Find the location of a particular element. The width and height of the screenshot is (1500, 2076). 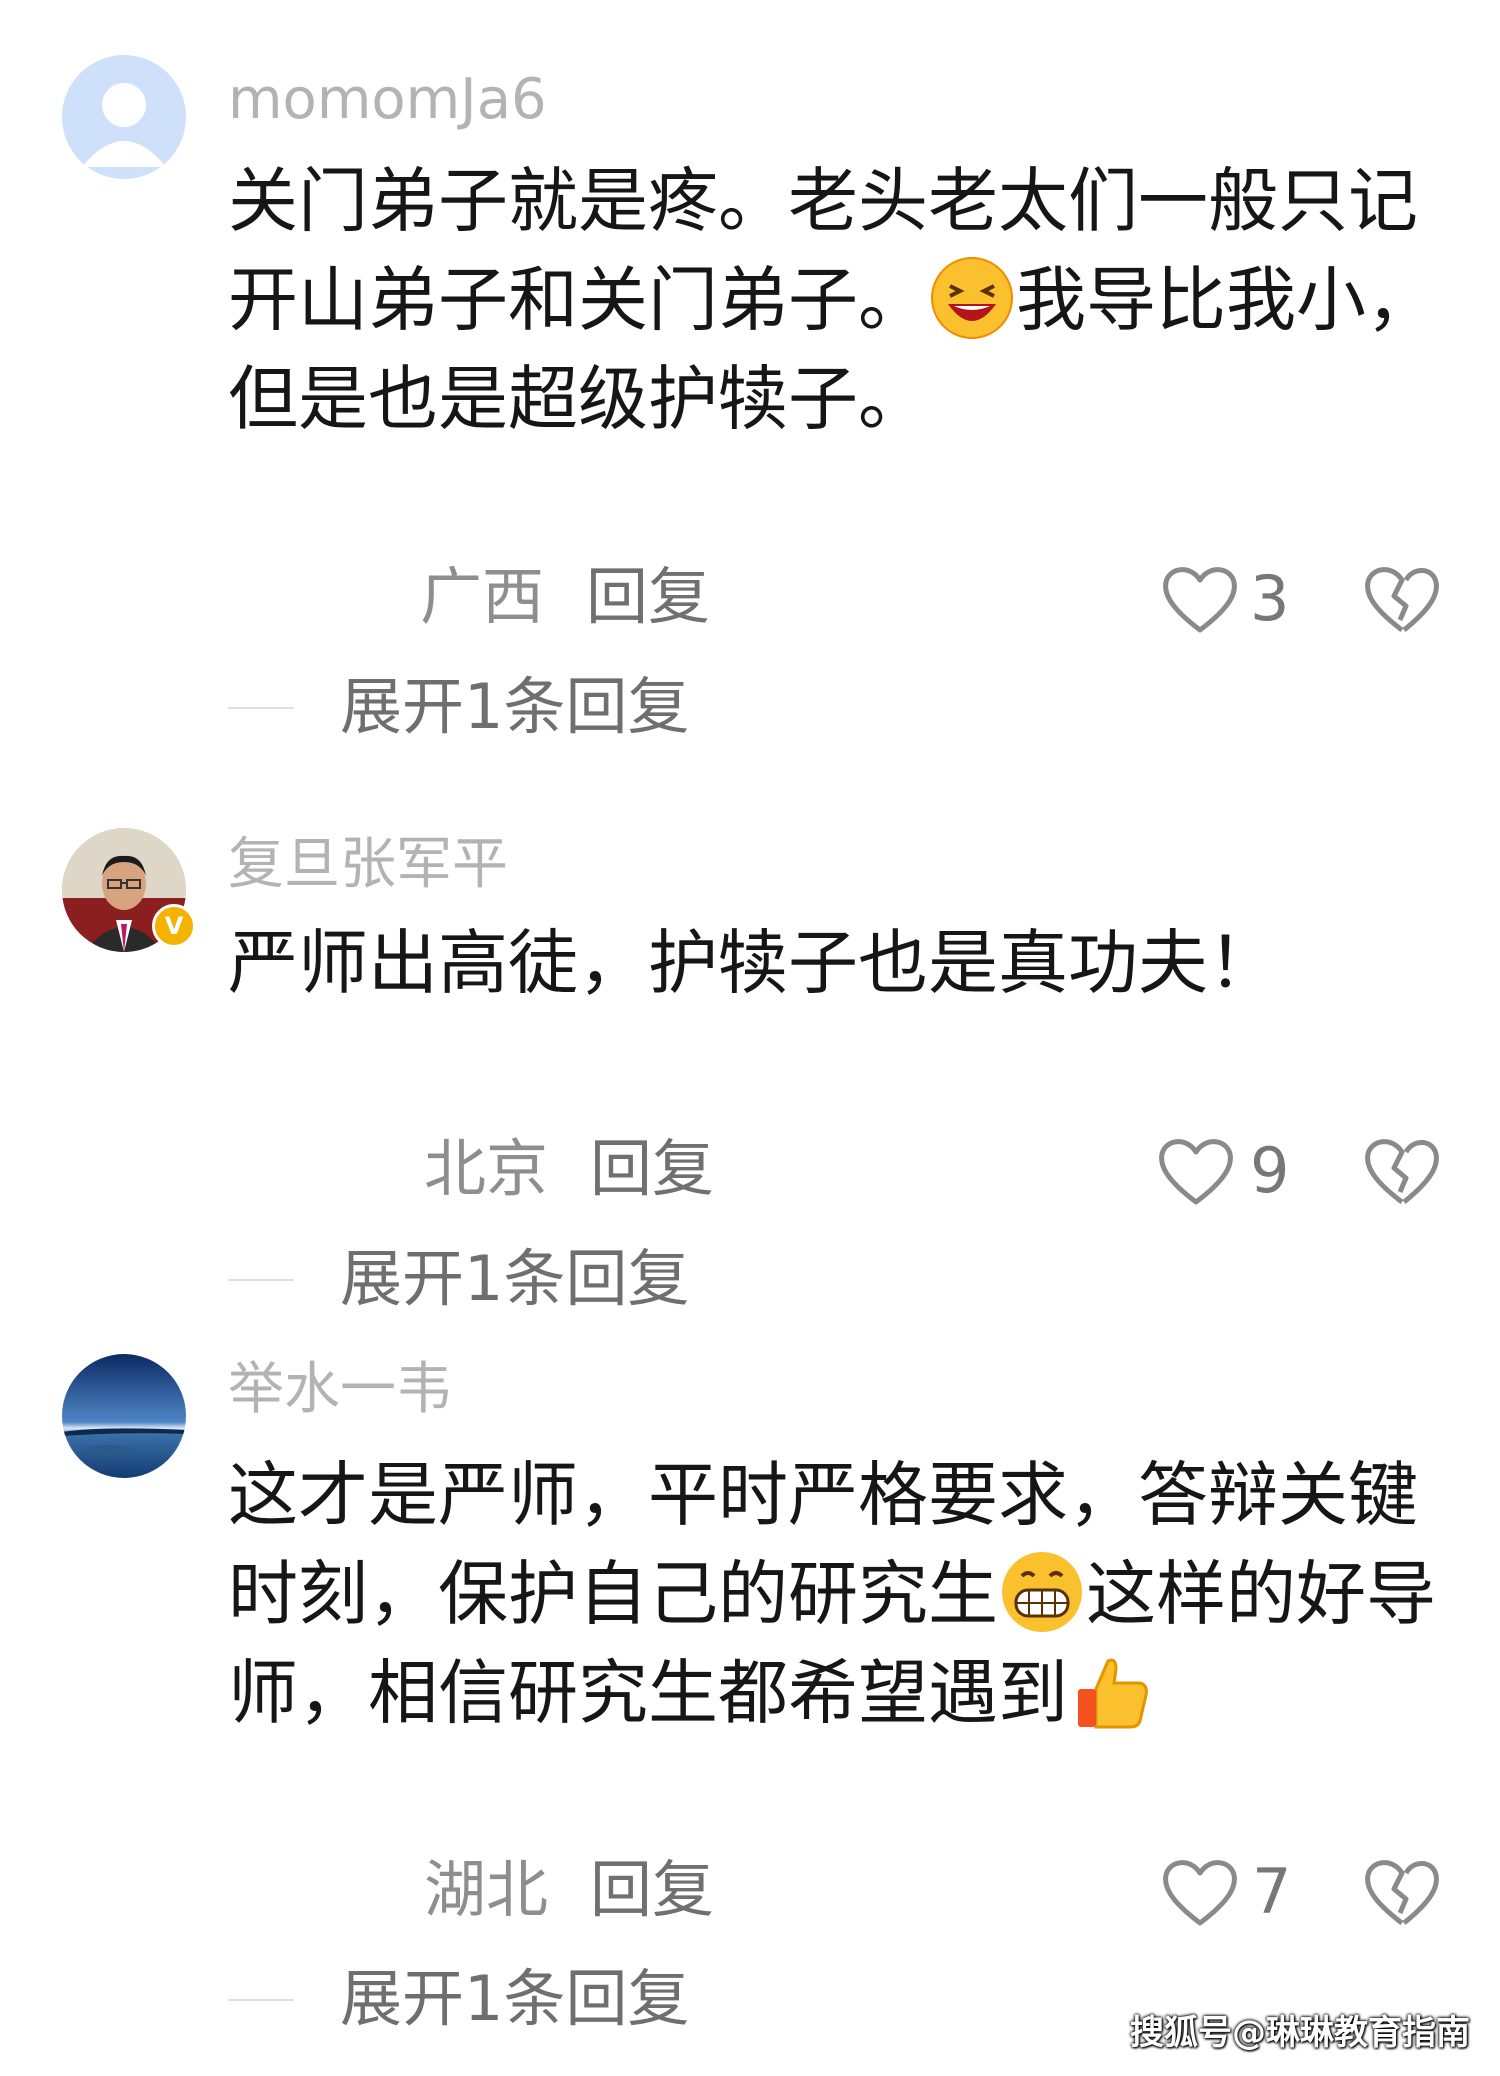

comment-username: 复旦张军平 is located at coordinates (368, 865).